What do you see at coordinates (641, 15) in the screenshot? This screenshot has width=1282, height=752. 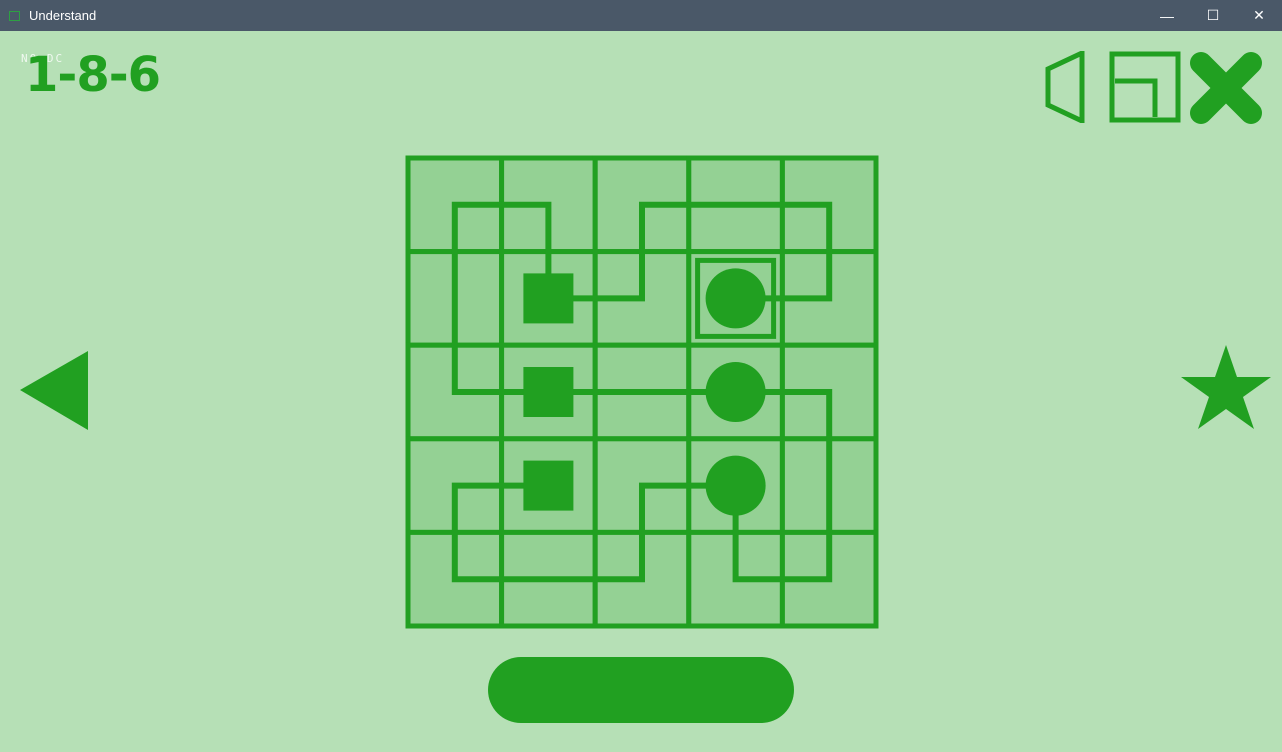 I see `window-titlebar: Understand — ☐ ✕` at bounding box center [641, 15].